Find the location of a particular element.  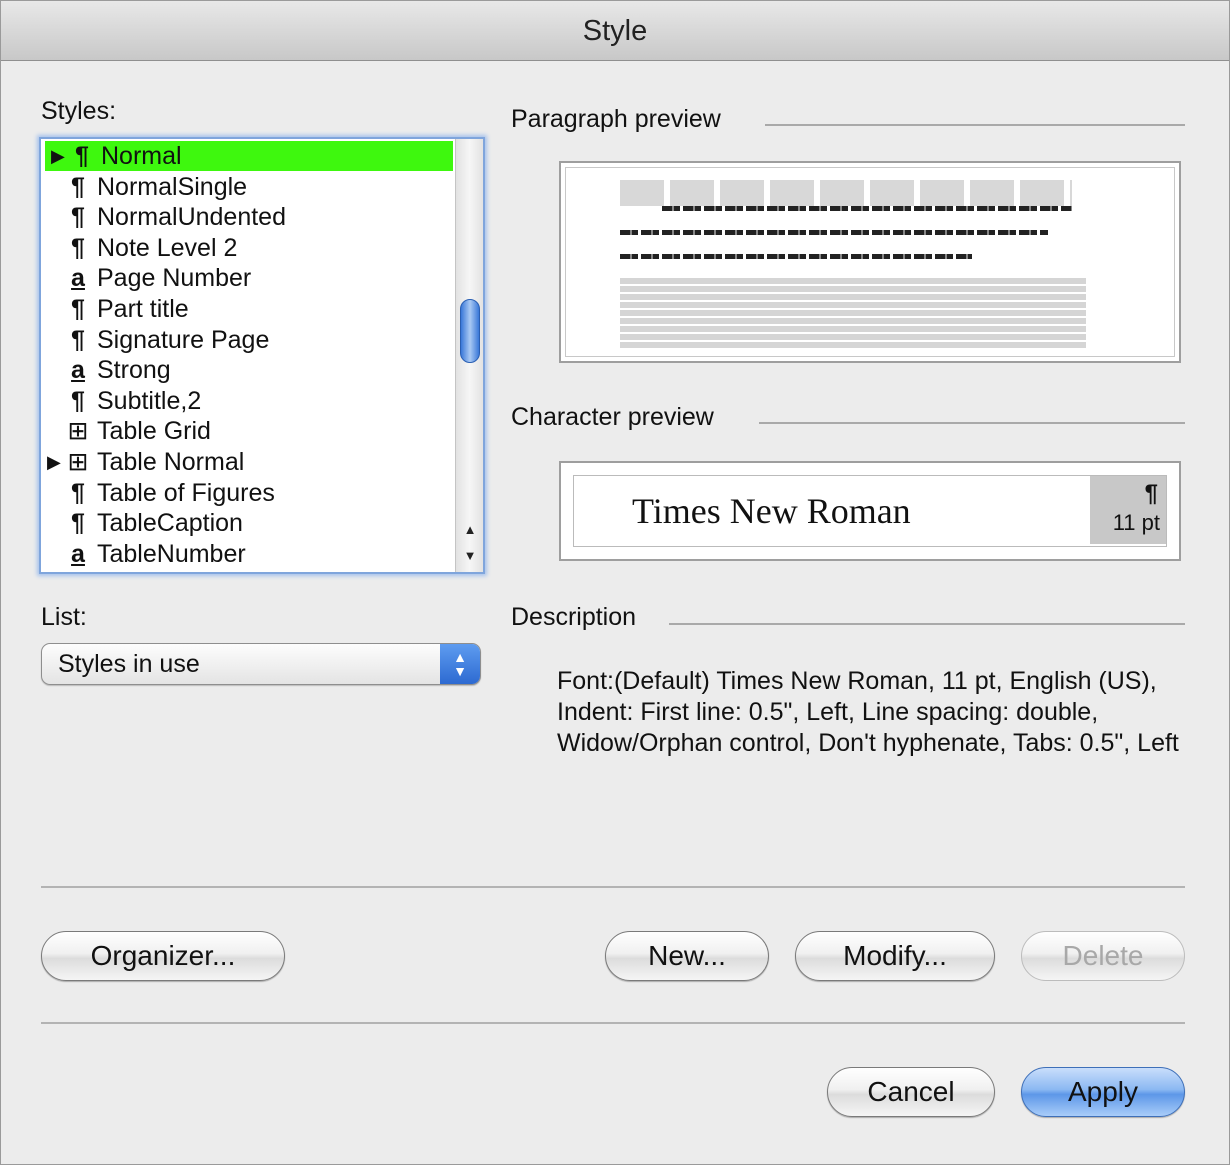

pilcrow-icon: ¶ is located at coordinates (1151, 493).